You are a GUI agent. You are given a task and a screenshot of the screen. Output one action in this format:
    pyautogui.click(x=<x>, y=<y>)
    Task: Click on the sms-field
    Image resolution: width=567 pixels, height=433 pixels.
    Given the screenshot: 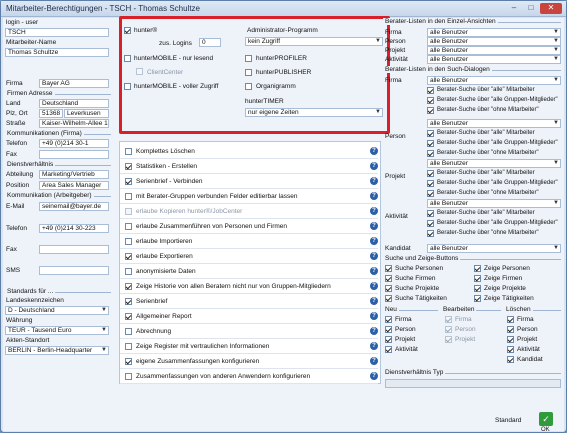 What is the action you would take?
    pyautogui.click(x=74, y=270)
    